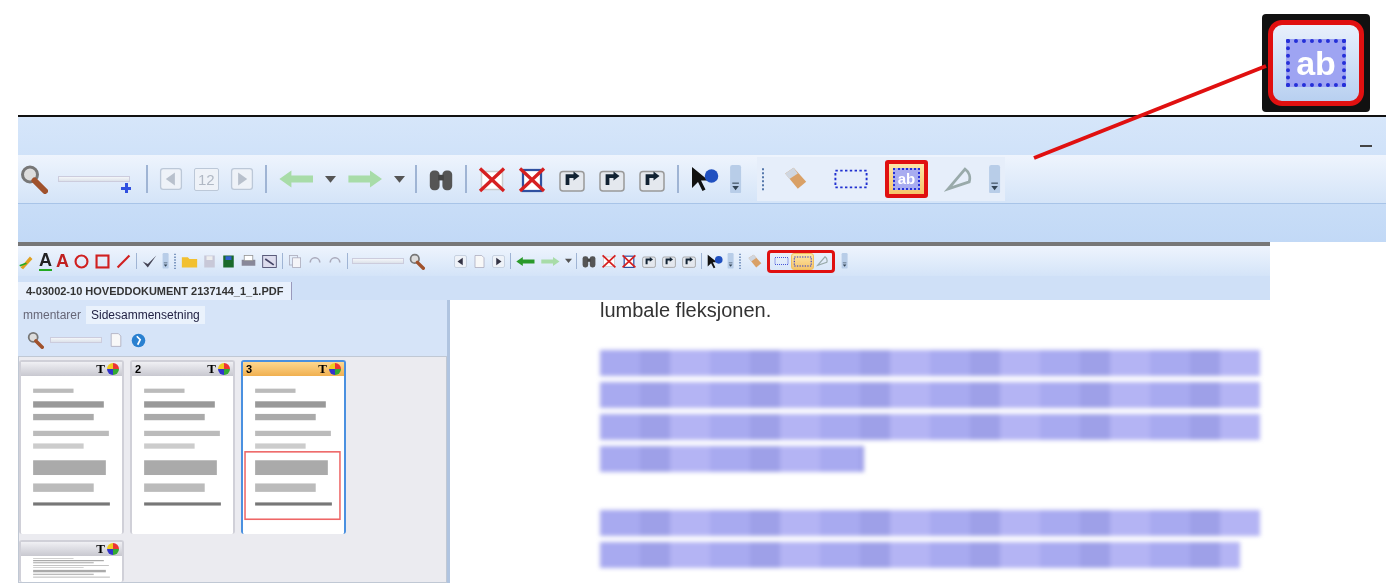 The width and height of the screenshot is (1386, 583). What do you see at coordinates (588, 261) in the screenshot?
I see `binoculars-icon` at bounding box center [588, 261].